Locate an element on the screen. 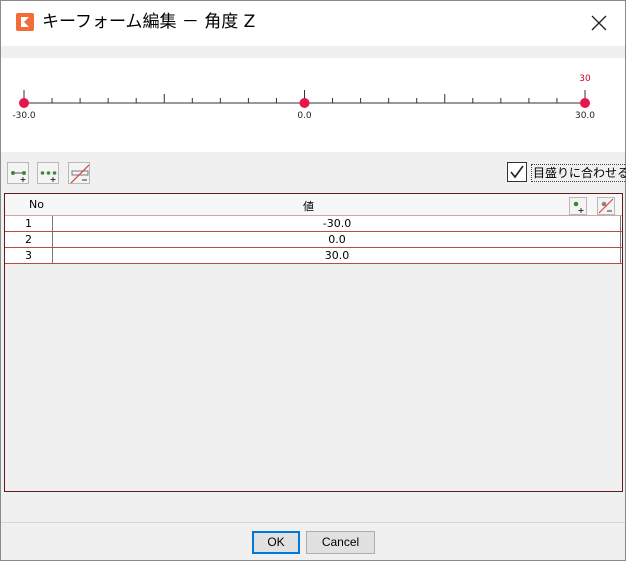  add-multiple-keys-button is located at coordinates (48, 173).